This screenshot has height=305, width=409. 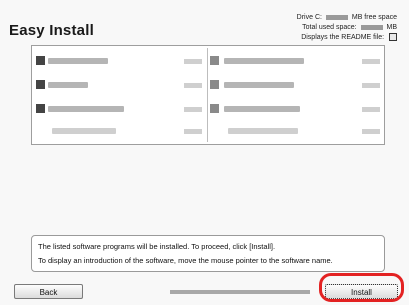 What do you see at coordinates (48, 291) in the screenshot?
I see `back-button: Back` at bounding box center [48, 291].